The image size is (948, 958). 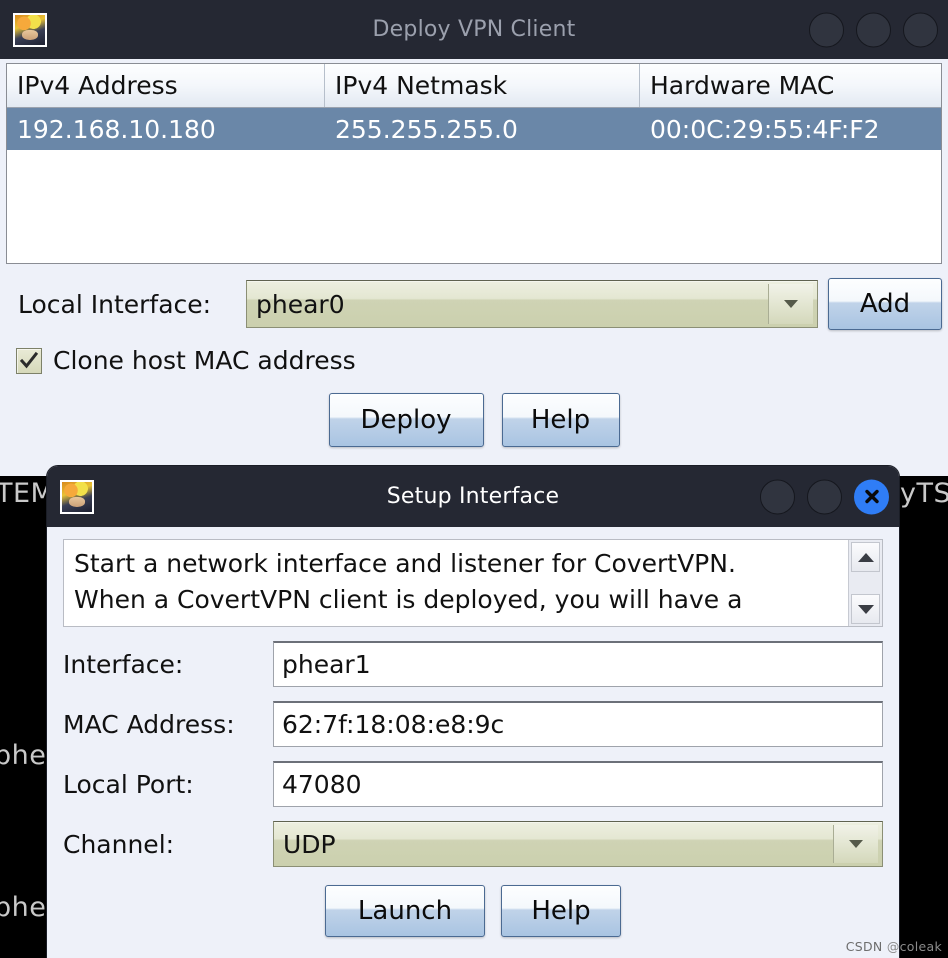 What do you see at coordinates (473, 496) in the screenshot?
I see `setup-window-titlebar: Setup Interface` at bounding box center [473, 496].